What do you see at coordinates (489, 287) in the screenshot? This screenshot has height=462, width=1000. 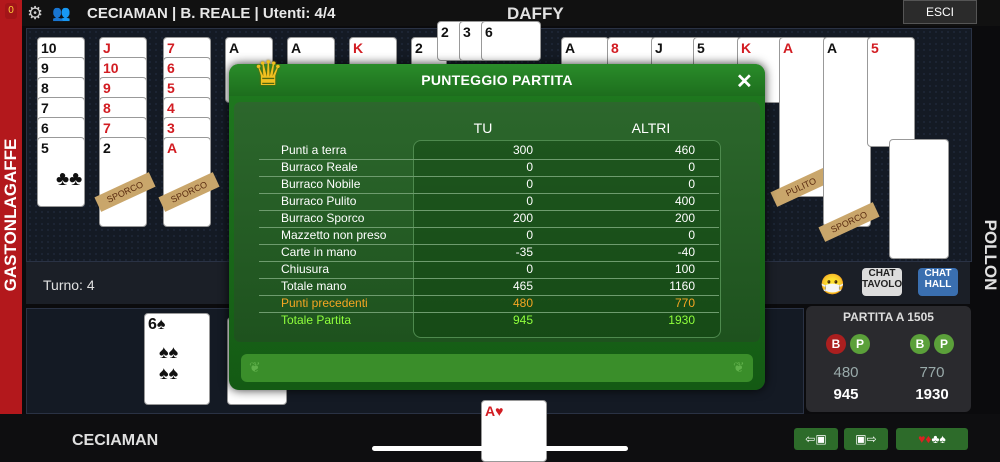 I see `score-row-hand-total: Totale mano 465 1160` at bounding box center [489, 287].